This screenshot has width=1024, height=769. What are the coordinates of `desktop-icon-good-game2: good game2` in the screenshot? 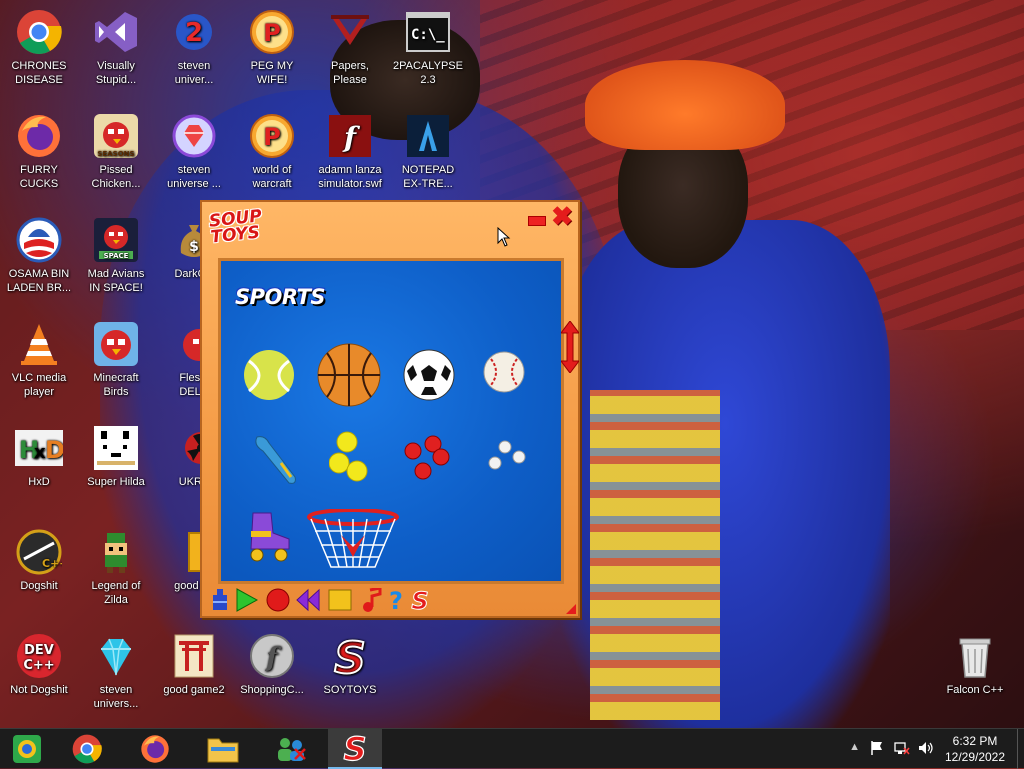 It's located at (194, 664).